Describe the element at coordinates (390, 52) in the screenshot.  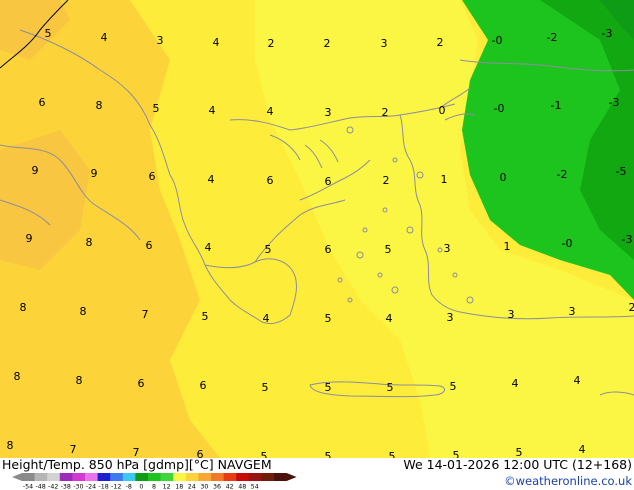
I see `light-patch` at that location.